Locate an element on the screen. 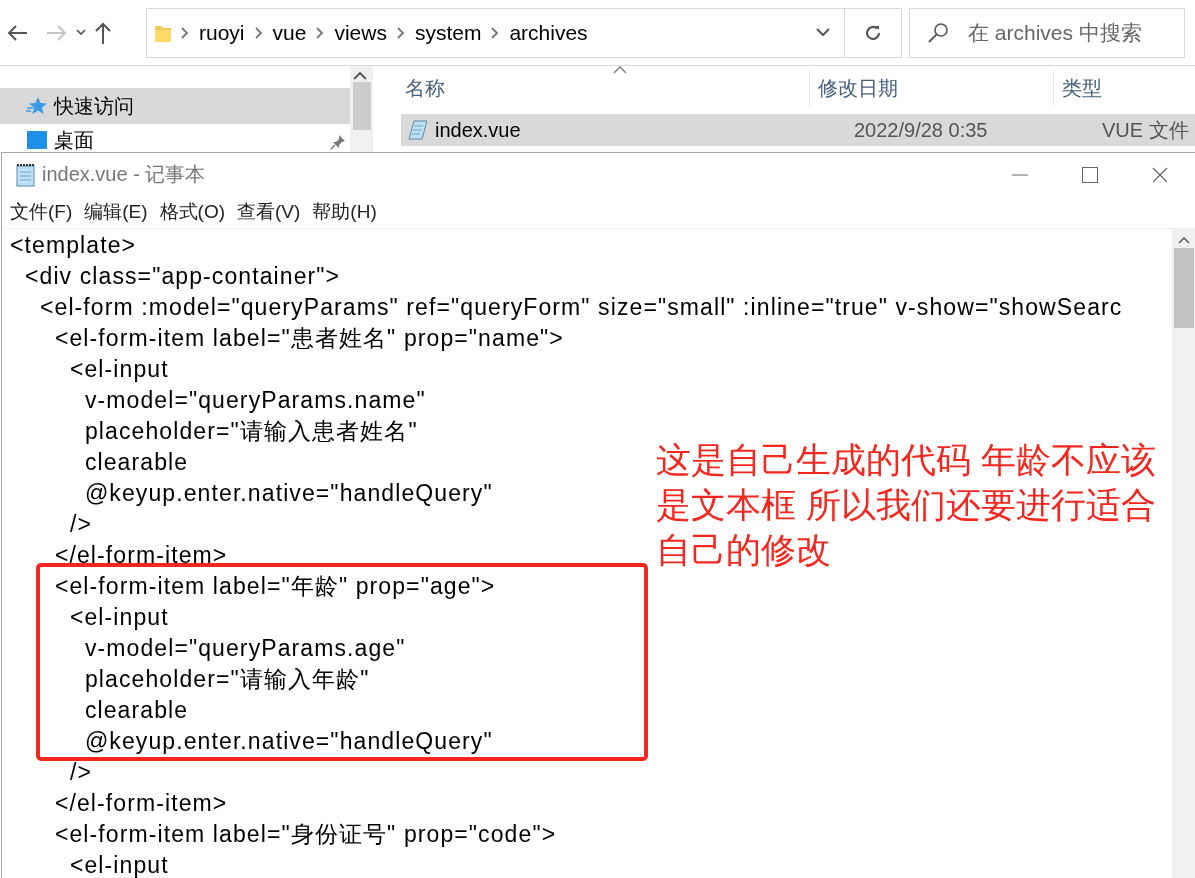  menu-item: 编辑(E) is located at coordinates (116, 212).